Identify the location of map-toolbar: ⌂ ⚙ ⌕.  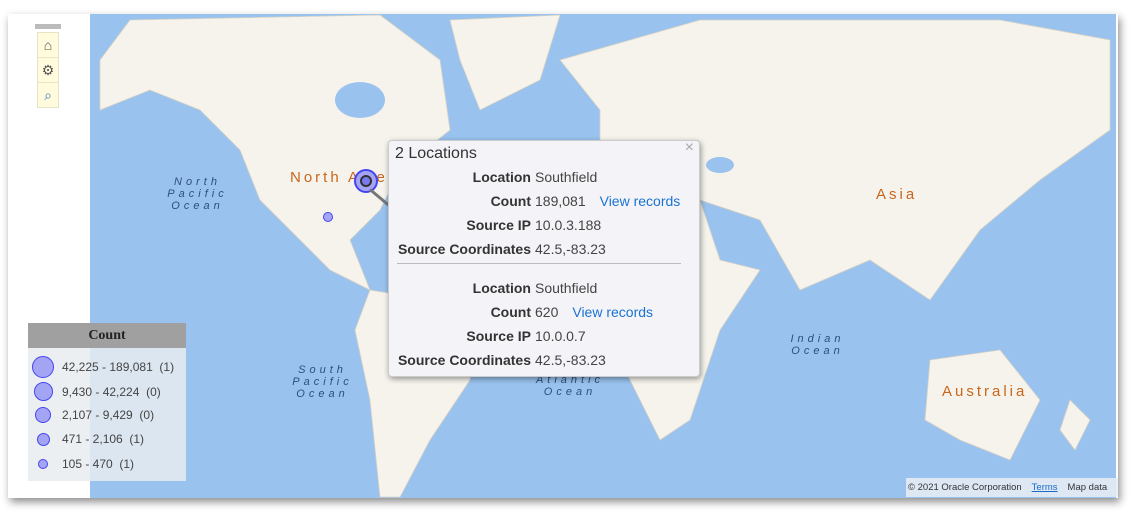
(48, 70).